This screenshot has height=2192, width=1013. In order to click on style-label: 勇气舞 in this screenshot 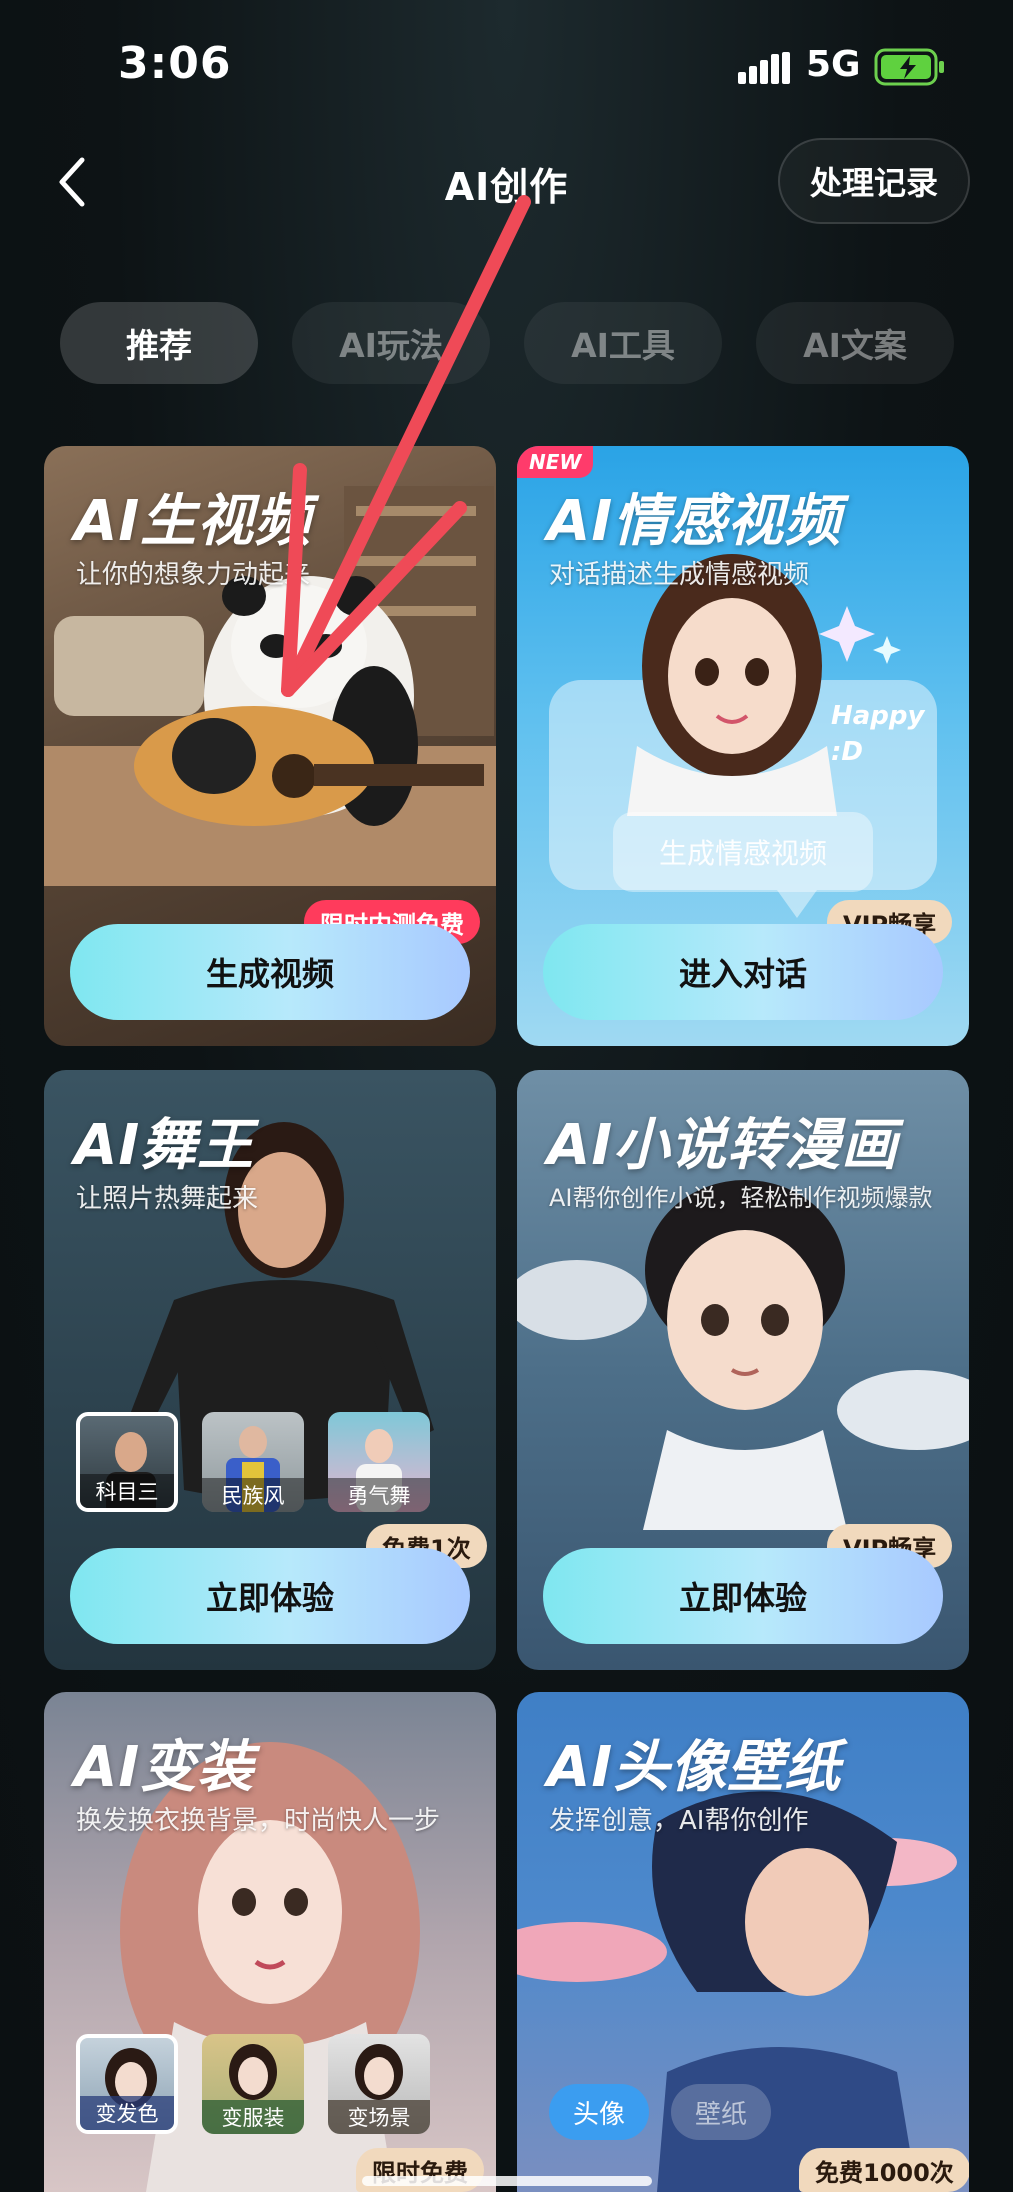, I will do `click(379, 1495)`.